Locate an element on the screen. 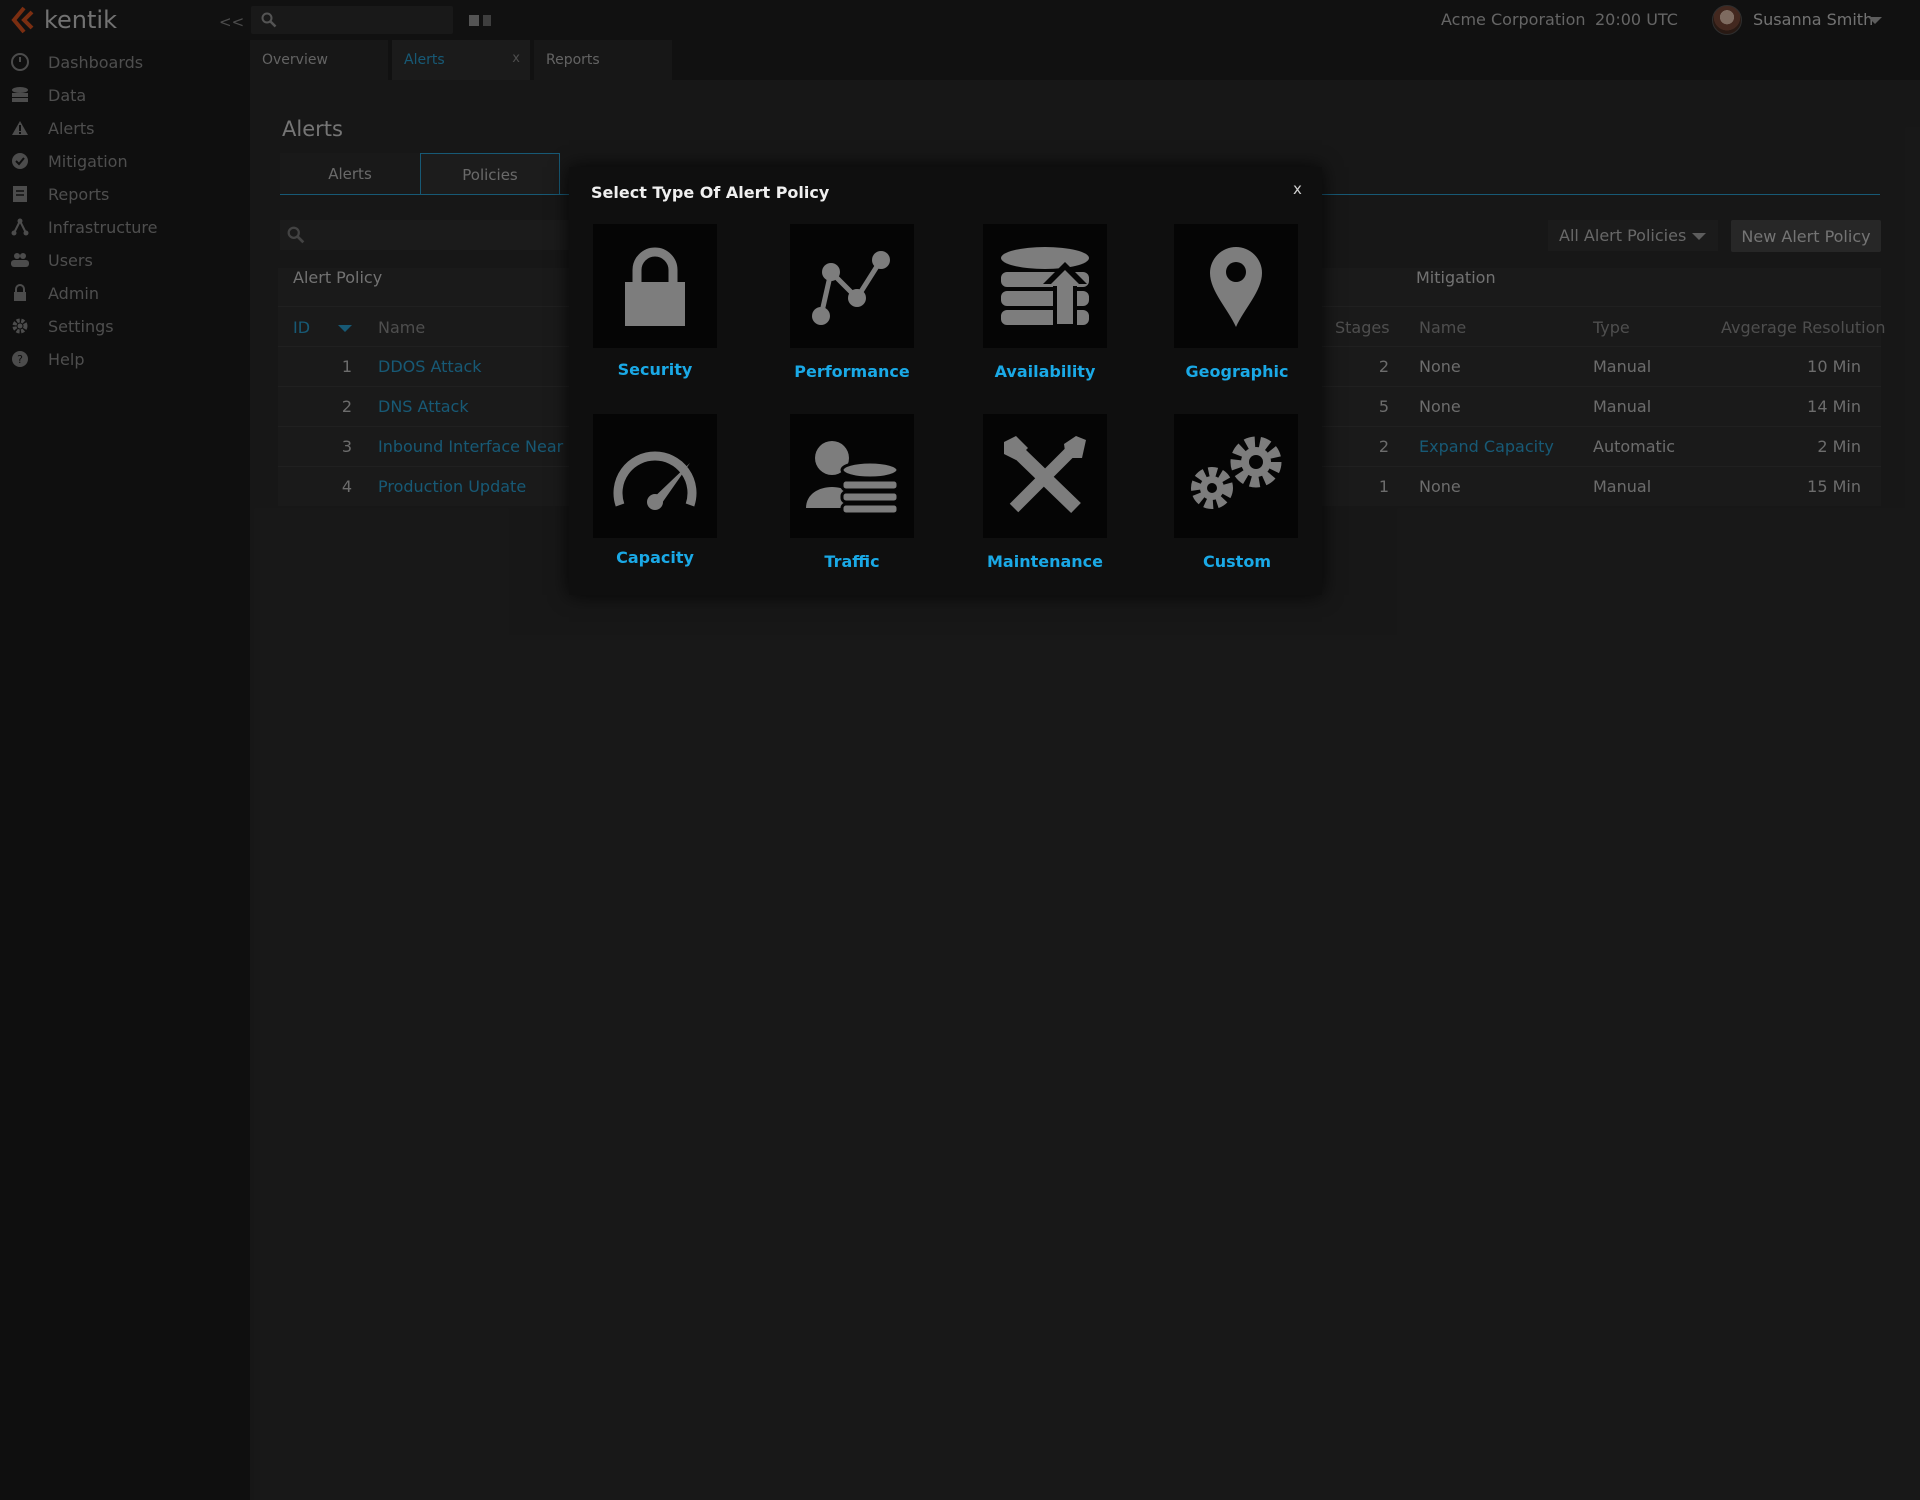 This screenshot has height=1500, width=1920. policy-type-geographic-label: Geographic is located at coordinates (1237, 371).